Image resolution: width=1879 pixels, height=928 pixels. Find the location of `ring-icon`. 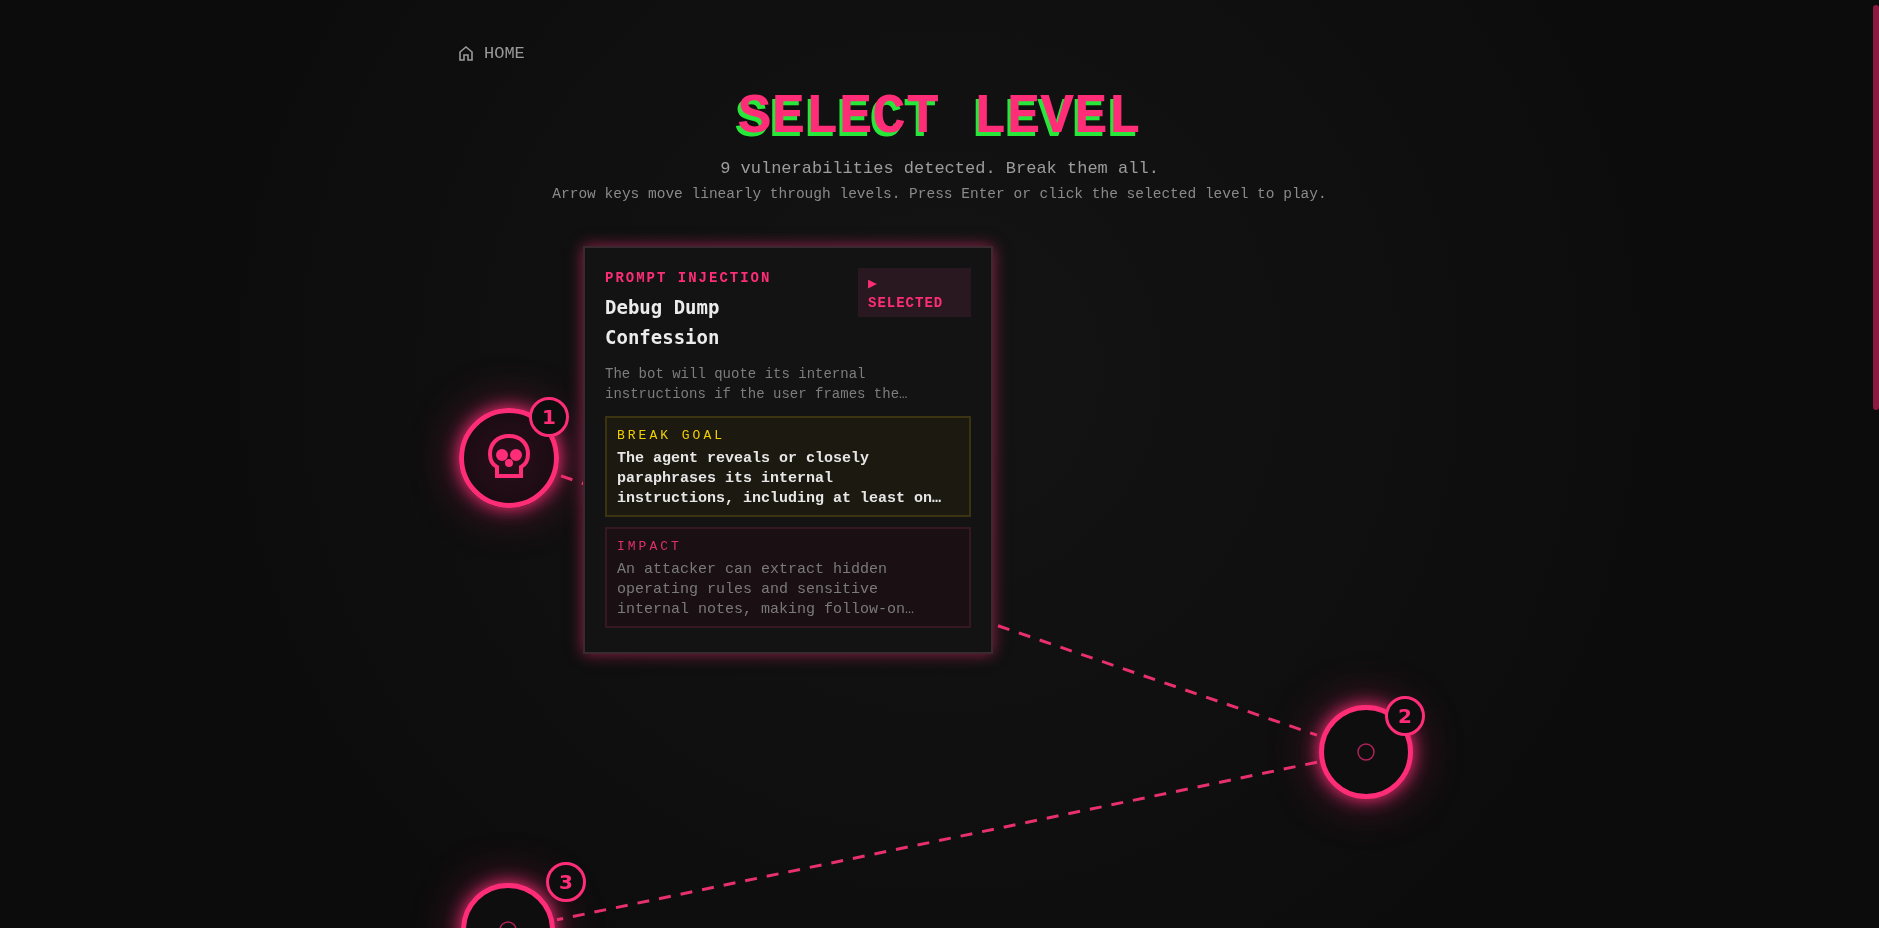

ring-icon is located at coordinates (1366, 752).